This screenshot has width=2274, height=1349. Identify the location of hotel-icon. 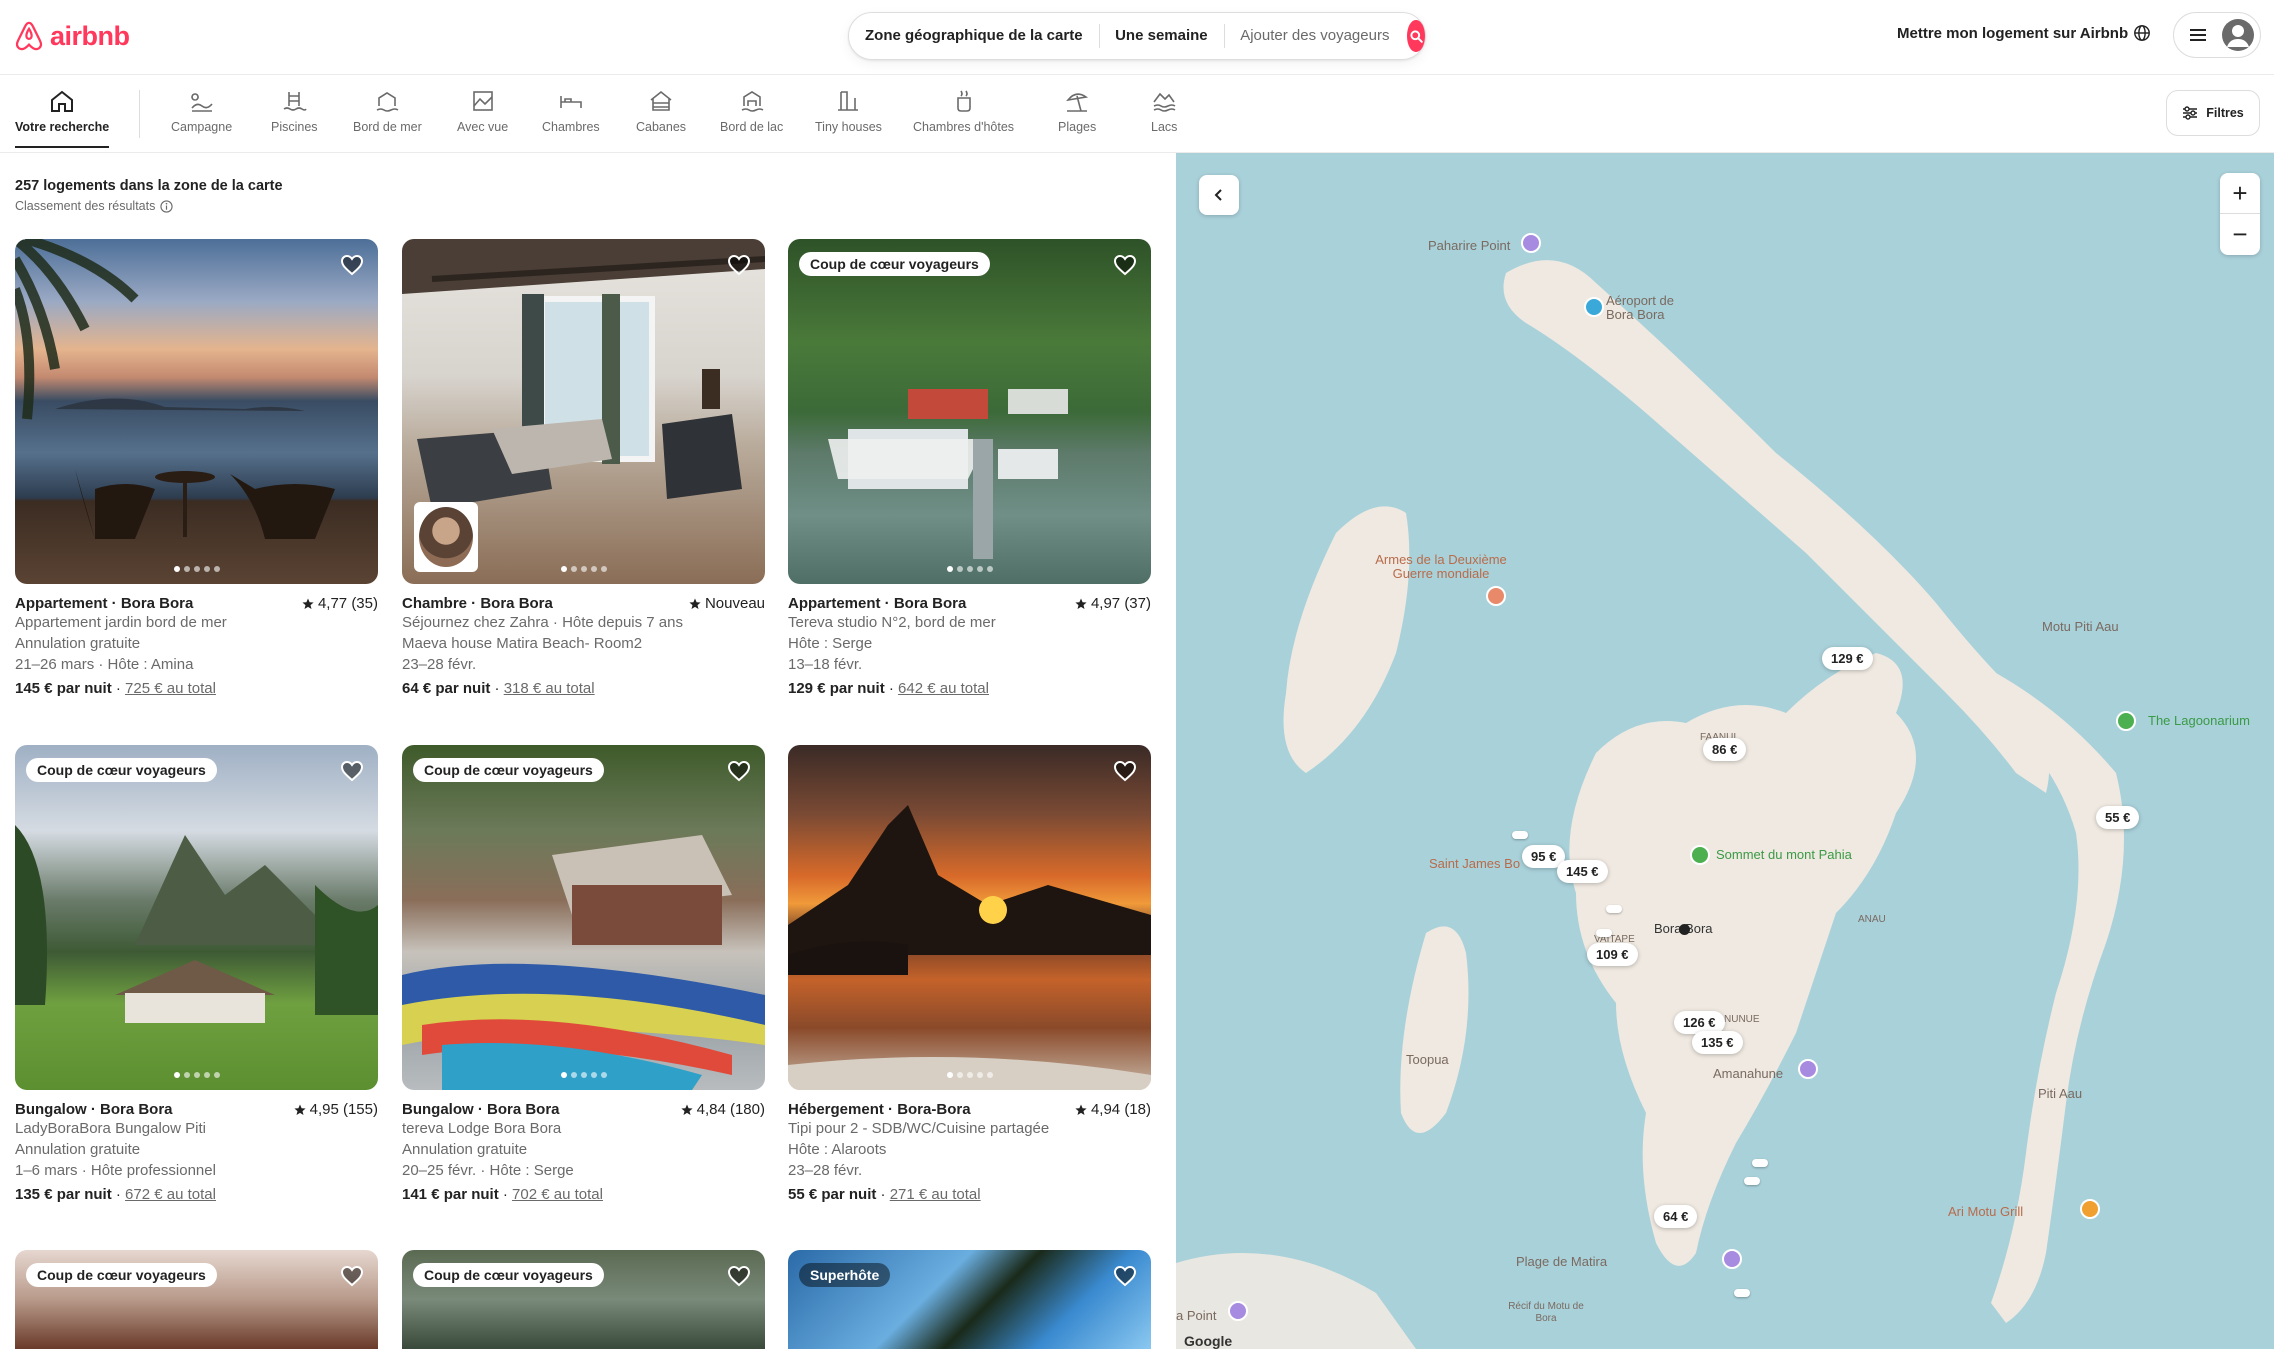
(1808, 1069).